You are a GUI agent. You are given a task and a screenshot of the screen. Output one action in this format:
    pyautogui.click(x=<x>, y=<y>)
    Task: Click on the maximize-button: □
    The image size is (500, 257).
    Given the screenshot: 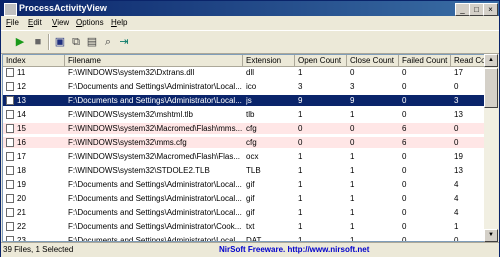 What is the action you would take?
    pyautogui.click(x=476, y=9)
    